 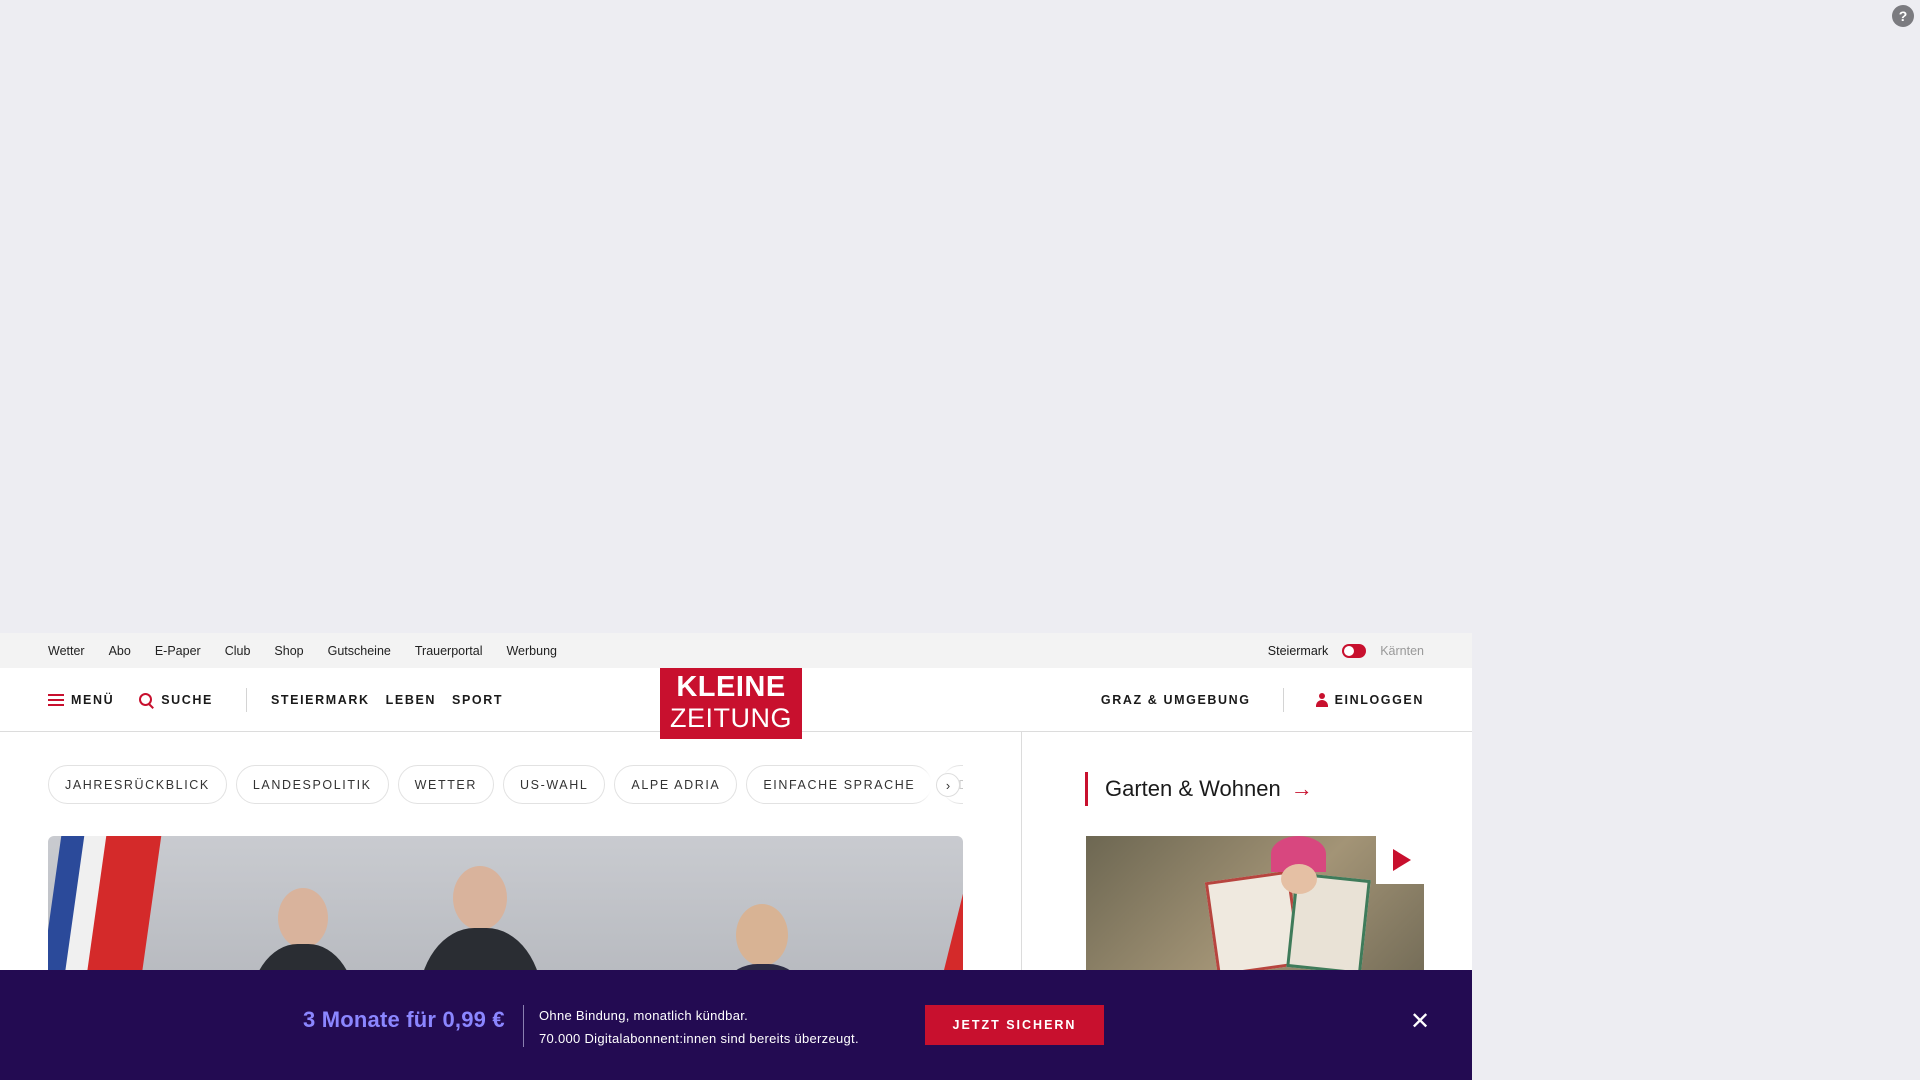 What do you see at coordinates (644, 1015) in the screenshot?
I see `promo-line-1: Ohne Bindung, monatlich kündbar.` at bounding box center [644, 1015].